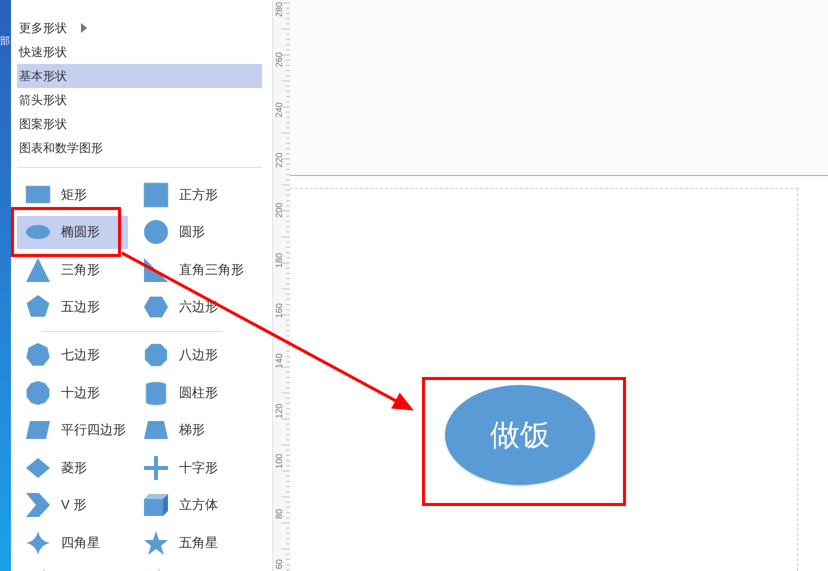 This screenshot has width=828, height=571. What do you see at coordinates (38, 543) in the screenshot?
I see `four-point-star-icon` at bounding box center [38, 543].